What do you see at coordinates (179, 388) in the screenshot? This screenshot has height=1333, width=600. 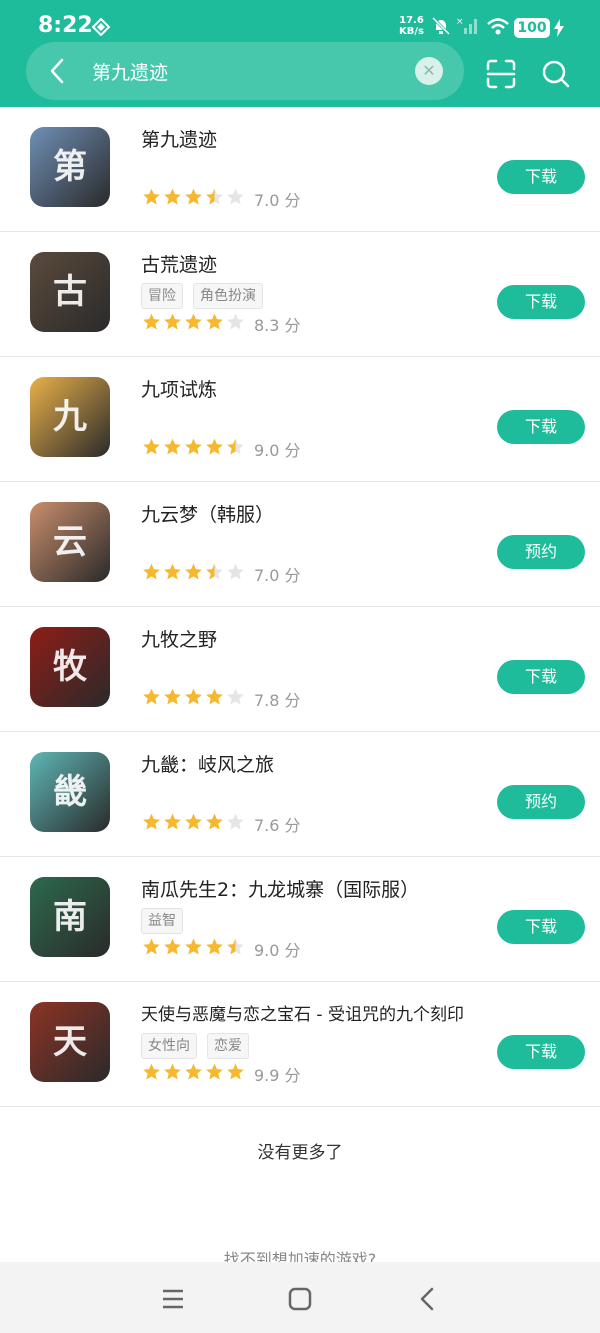 I see `game-name: 九项试炼` at bounding box center [179, 388].